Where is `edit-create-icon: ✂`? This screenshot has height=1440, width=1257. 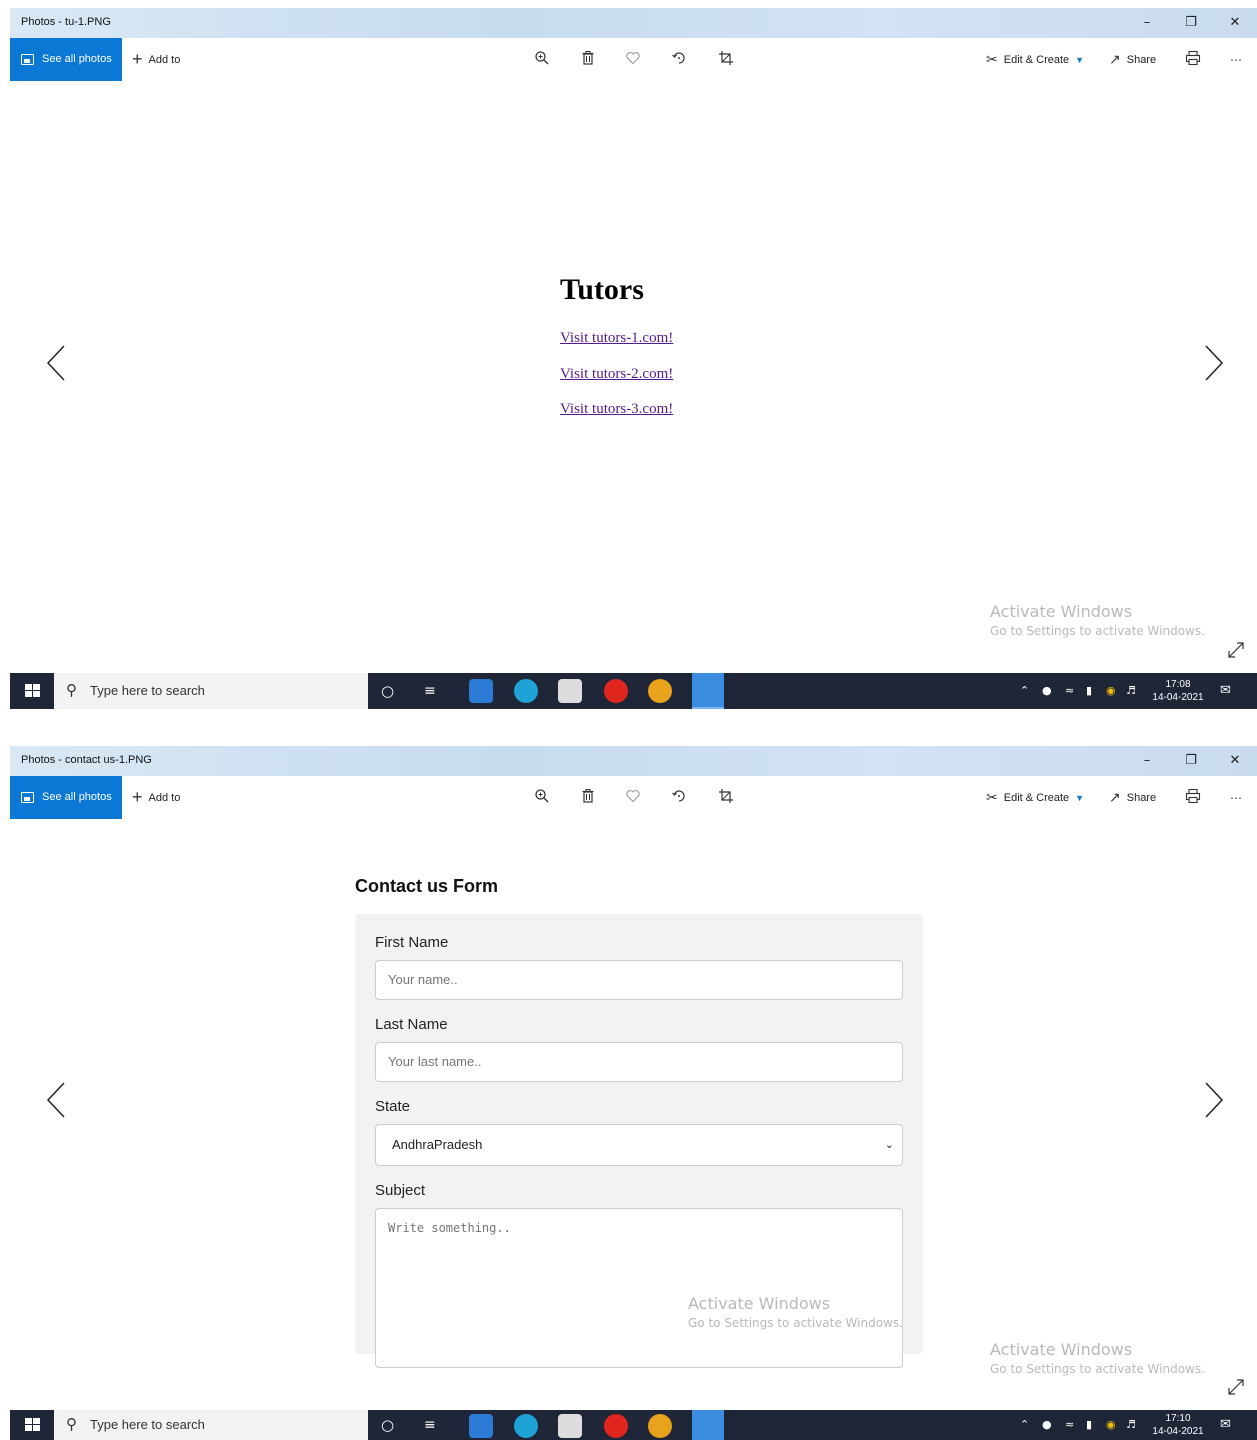 edit-create-icon: ✂ is located at coordinates (992, 59).